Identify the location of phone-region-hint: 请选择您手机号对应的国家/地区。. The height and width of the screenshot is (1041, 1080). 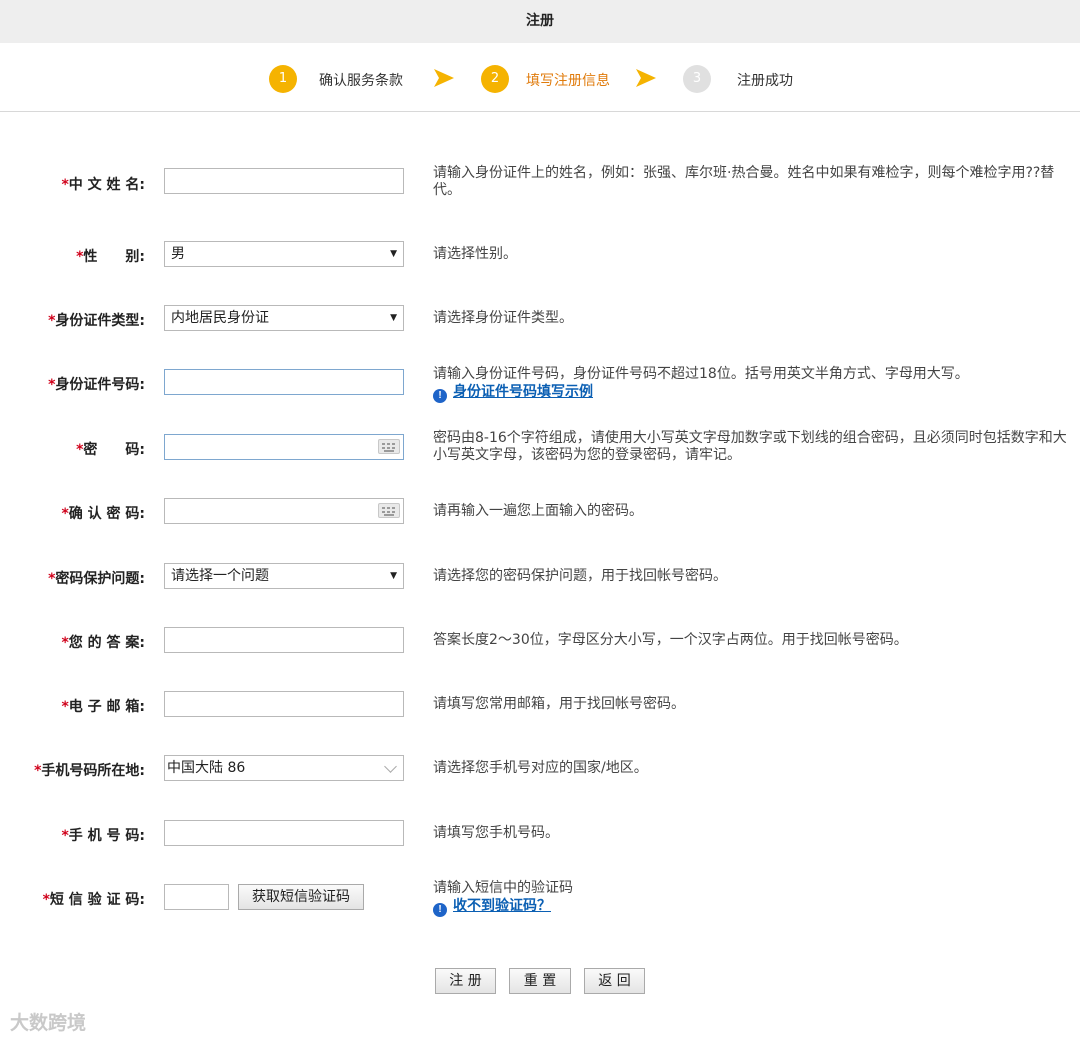
(540, 768).